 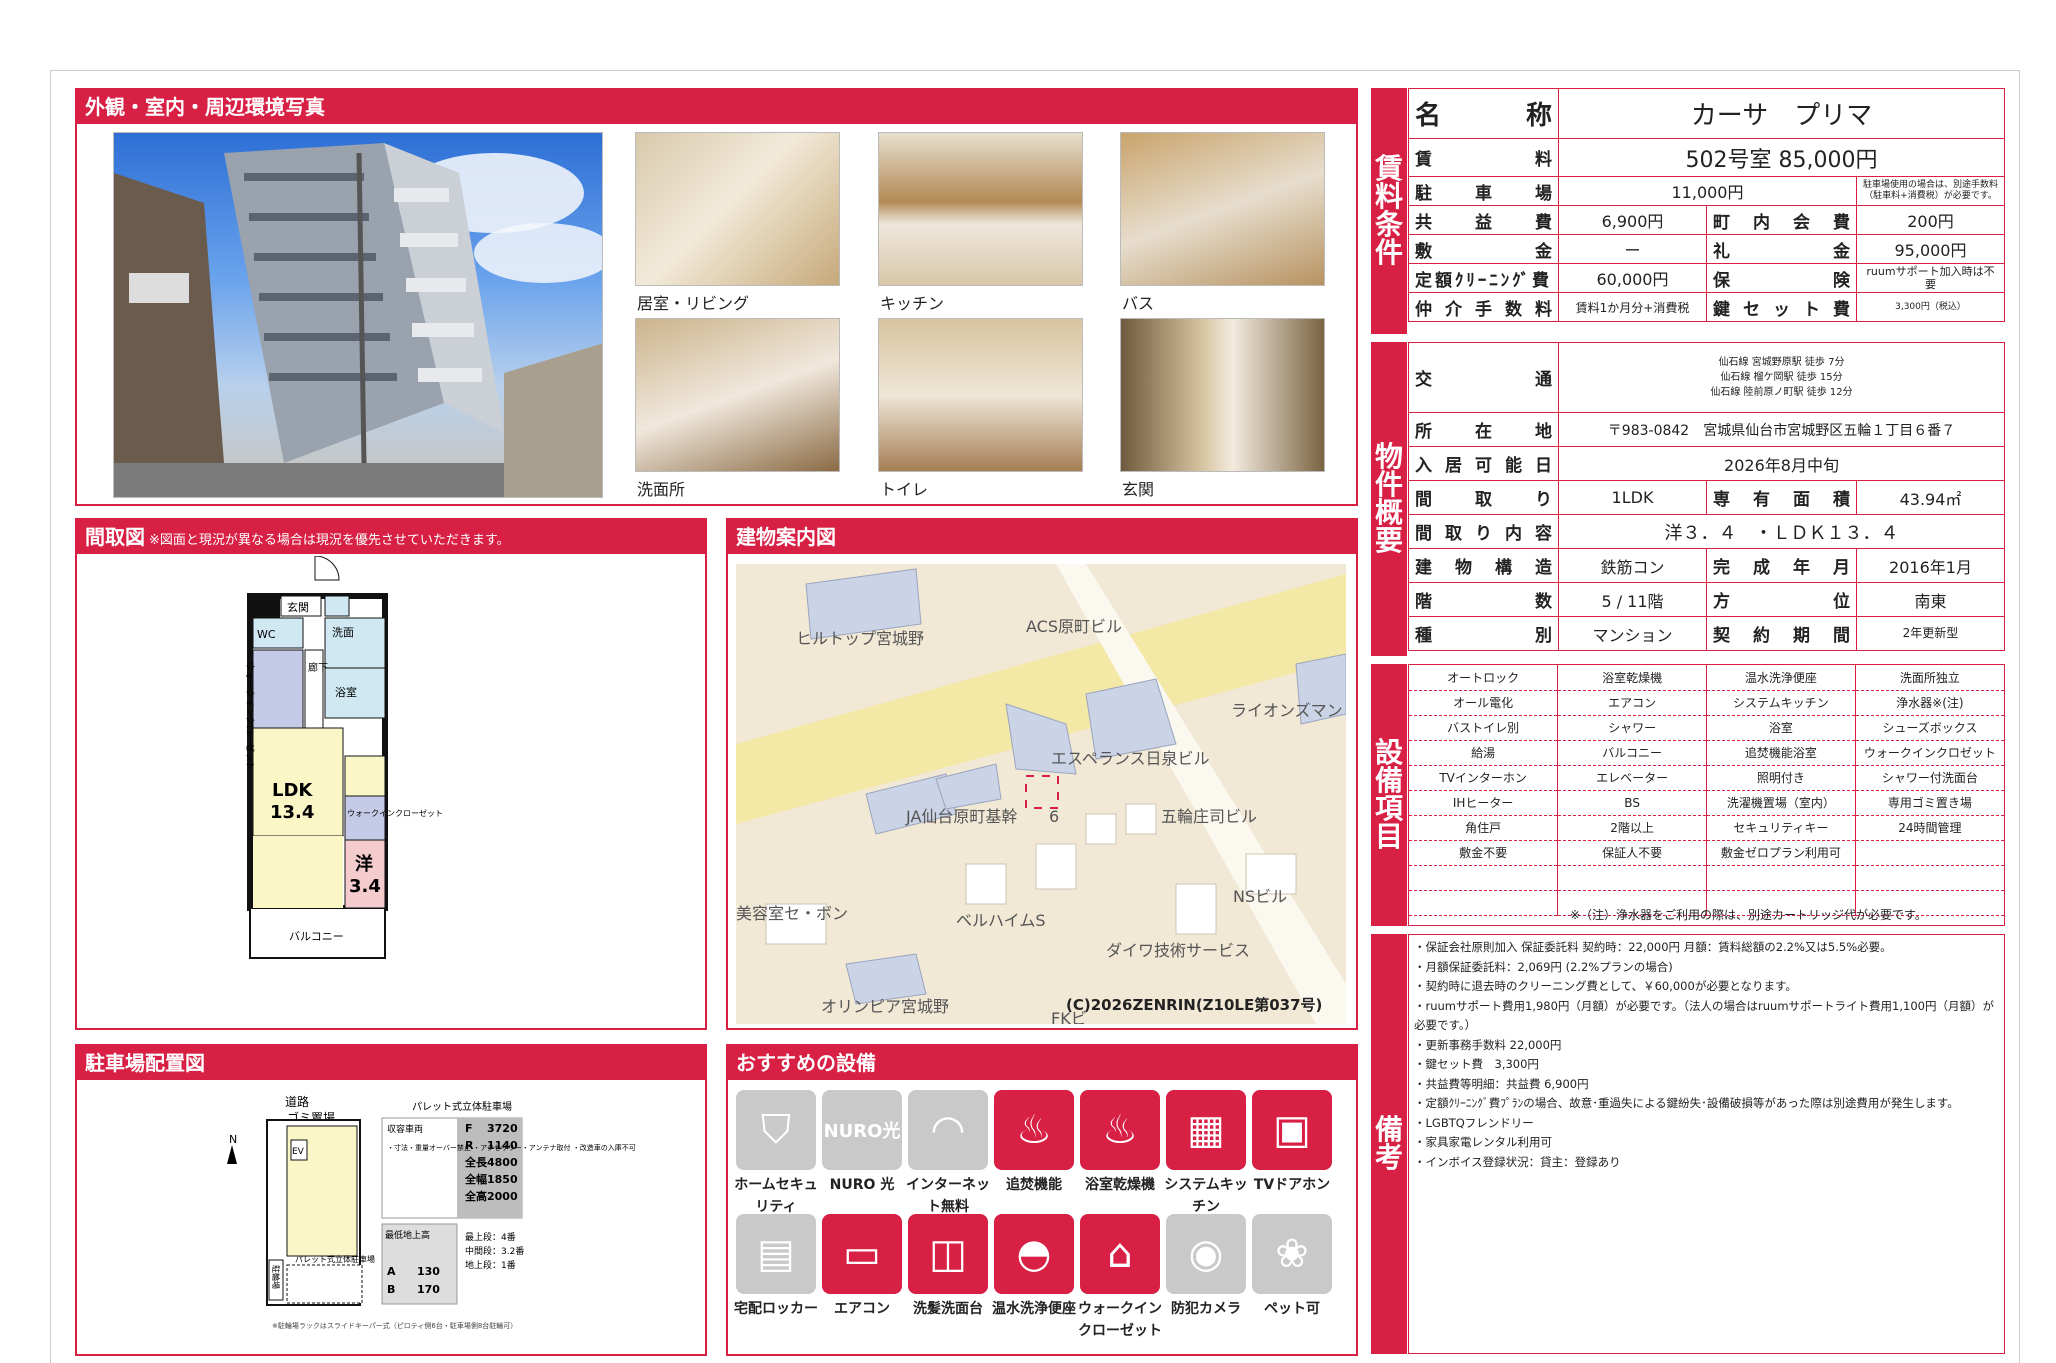 What do you see at coordinates (693, 303) in the screenshot?
I see `caption-living: 居室・リビング` at bounding box center [693, 303].